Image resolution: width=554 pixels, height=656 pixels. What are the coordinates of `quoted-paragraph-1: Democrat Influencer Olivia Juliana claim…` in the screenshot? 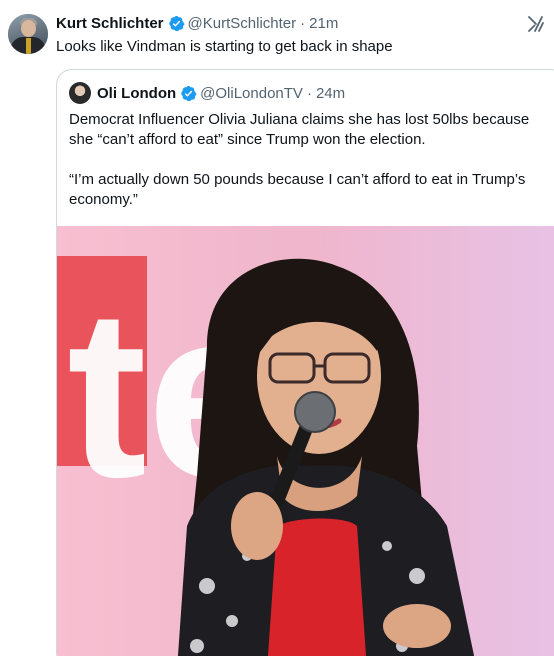 It's located at (299, 129).